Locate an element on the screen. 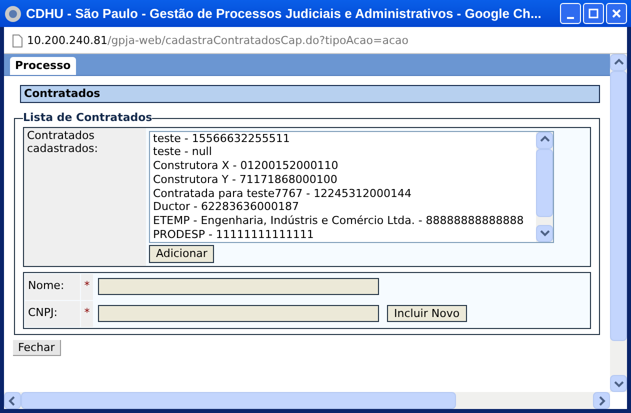 The image size is (631, 413). list-label: Contratados cadastrados: is located at coordinates (85, 197).